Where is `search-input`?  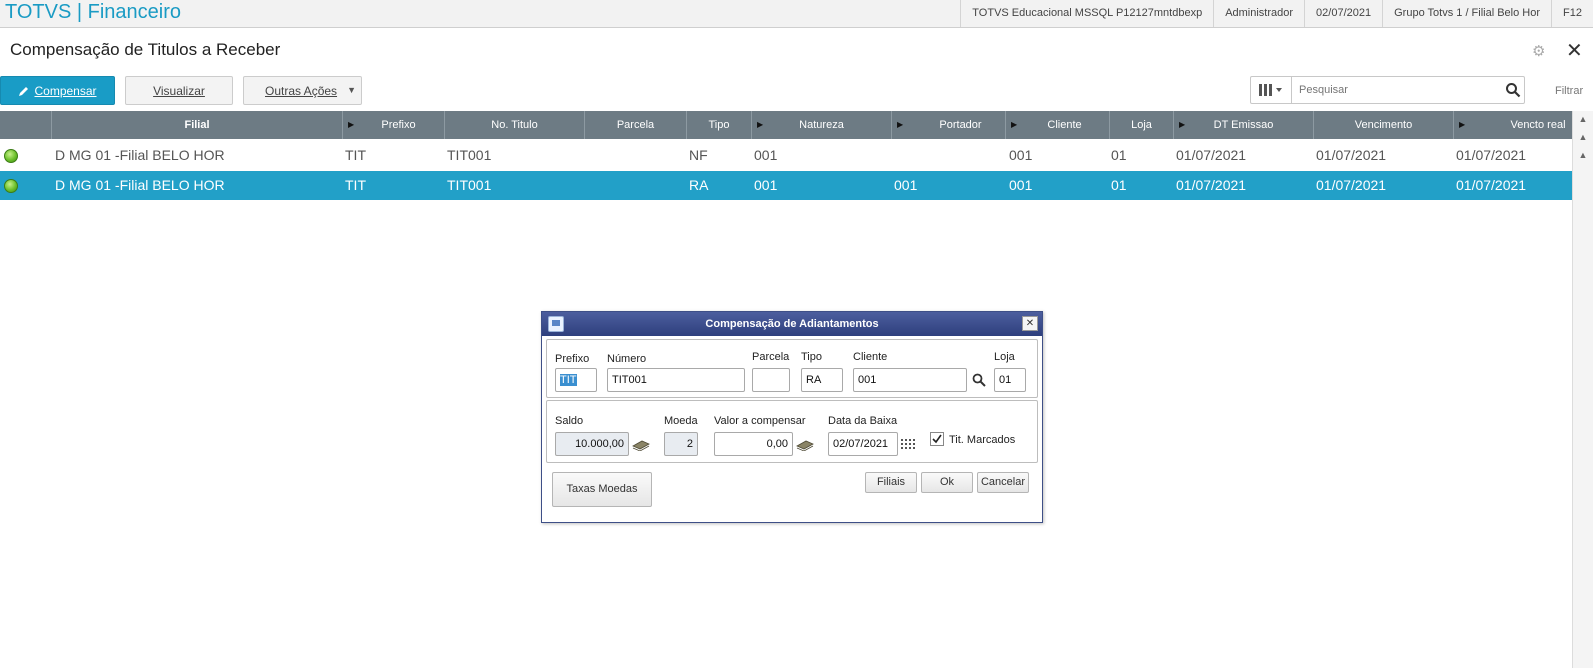 search-input is located at coordinates (1392, 90).